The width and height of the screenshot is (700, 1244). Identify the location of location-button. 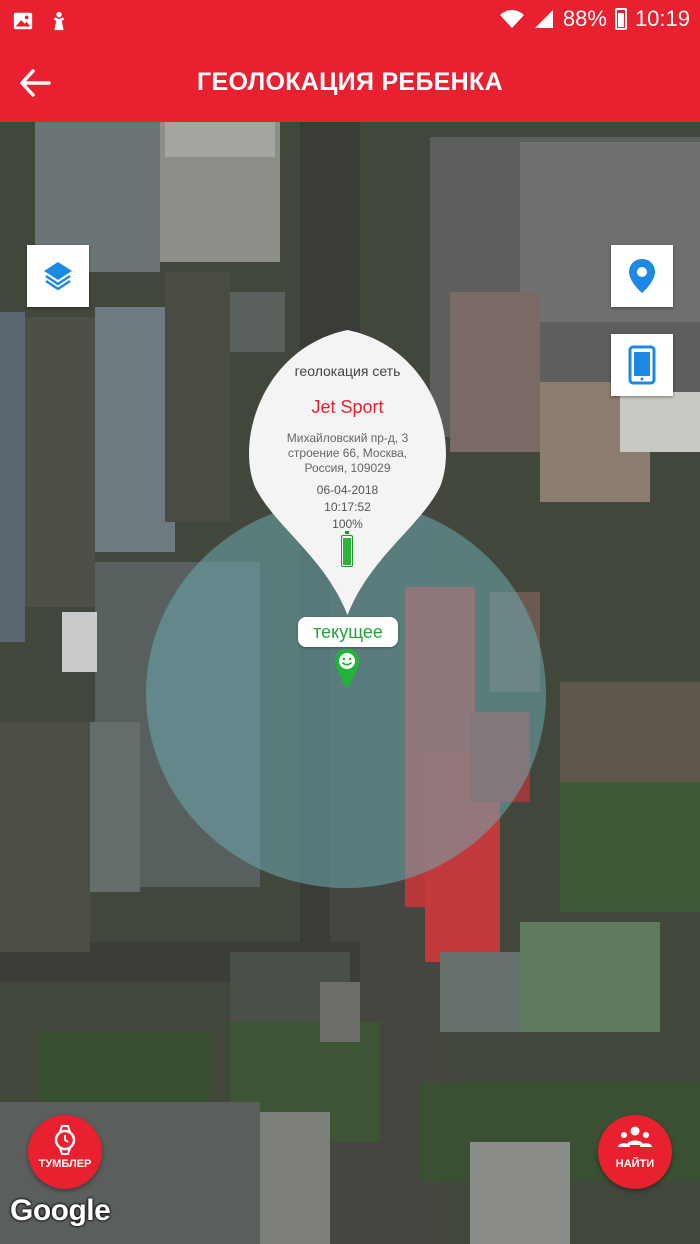
(642, 276).